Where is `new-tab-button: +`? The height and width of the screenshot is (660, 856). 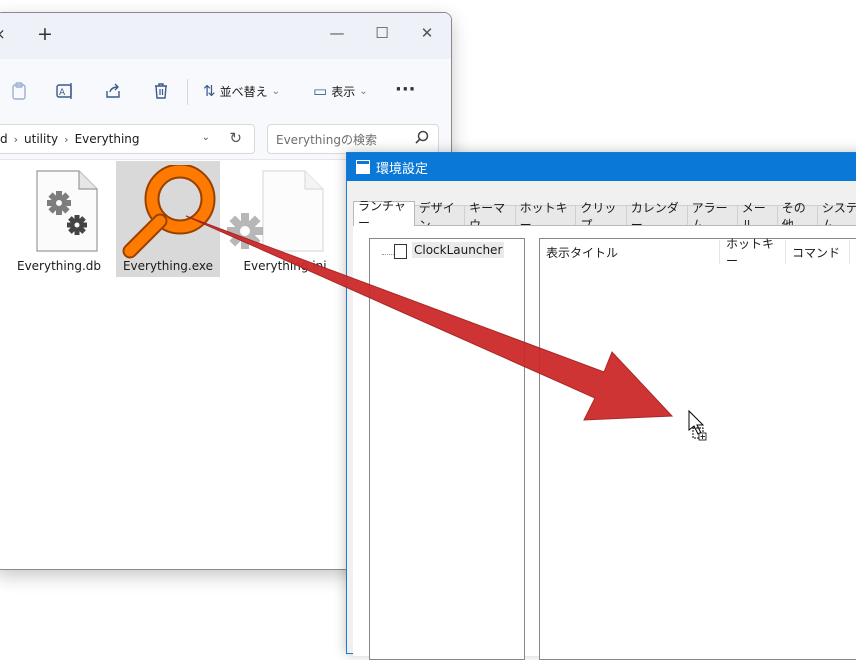
new-tab-button: + is located at coordinates (45, 34).